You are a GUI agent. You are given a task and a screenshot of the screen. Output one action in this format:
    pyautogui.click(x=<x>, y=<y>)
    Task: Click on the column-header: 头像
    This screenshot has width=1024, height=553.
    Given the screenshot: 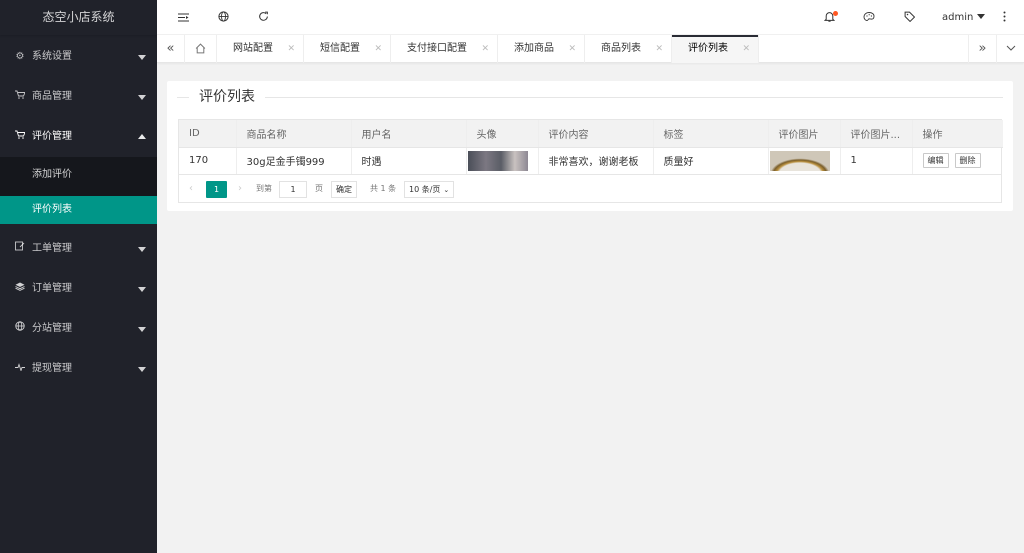 What is the action you would take?
    pyautogui.click(x=502, y=134)
    